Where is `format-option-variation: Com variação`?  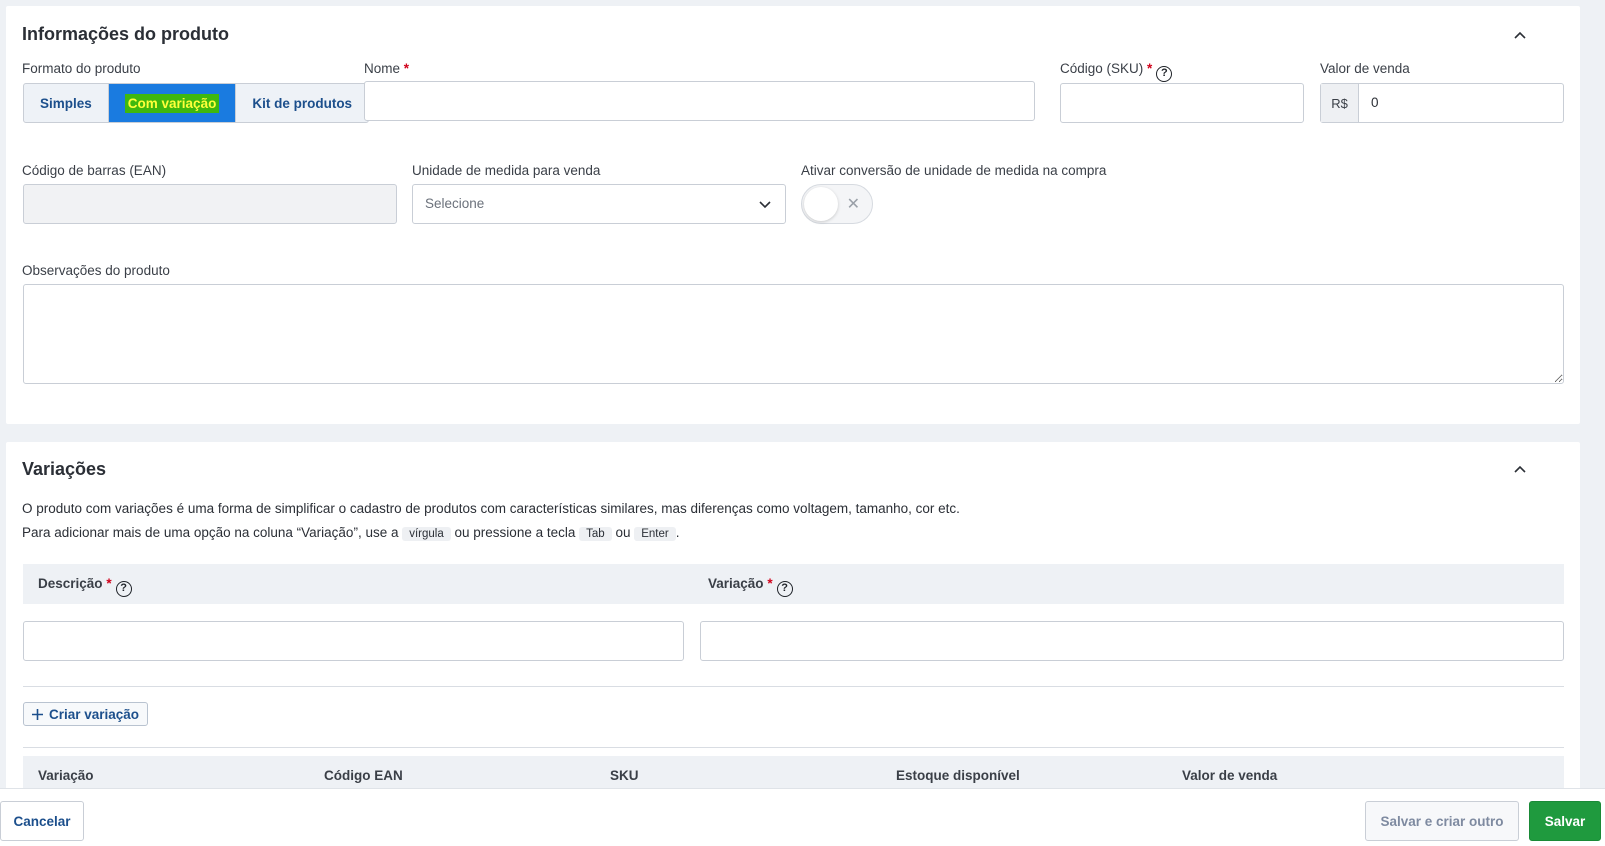 format-option-variation: Com variação is located at coordinates (172, 103).